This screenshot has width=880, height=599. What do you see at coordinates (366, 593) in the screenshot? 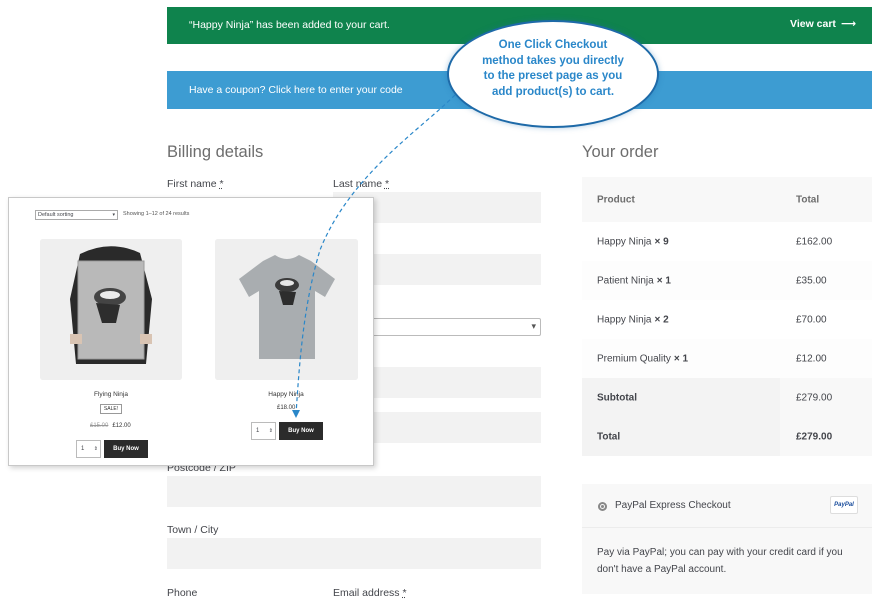
I see `email-label-text: Email address` at bounding box center [366, 593].